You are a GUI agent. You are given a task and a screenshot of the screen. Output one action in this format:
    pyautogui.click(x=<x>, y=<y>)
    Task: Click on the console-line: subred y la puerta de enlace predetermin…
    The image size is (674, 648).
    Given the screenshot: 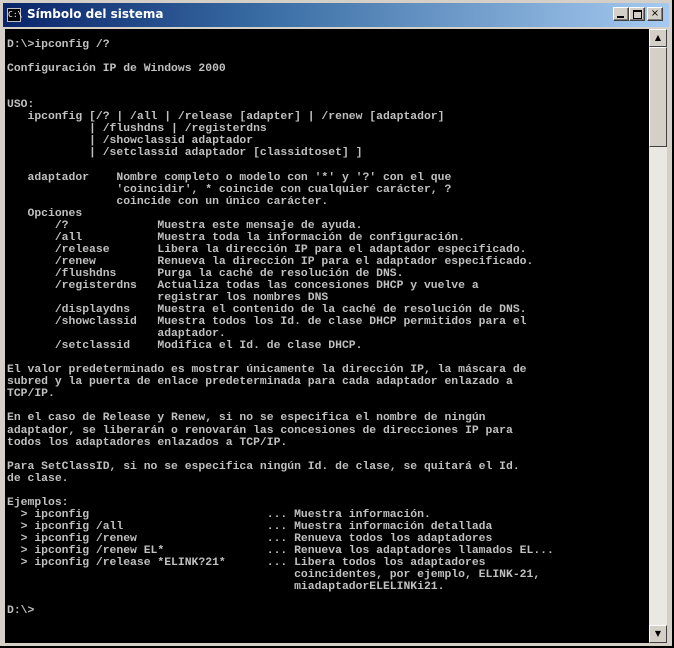 What is the action you would take?
    pyautogui.click(x=260, y=382)
    